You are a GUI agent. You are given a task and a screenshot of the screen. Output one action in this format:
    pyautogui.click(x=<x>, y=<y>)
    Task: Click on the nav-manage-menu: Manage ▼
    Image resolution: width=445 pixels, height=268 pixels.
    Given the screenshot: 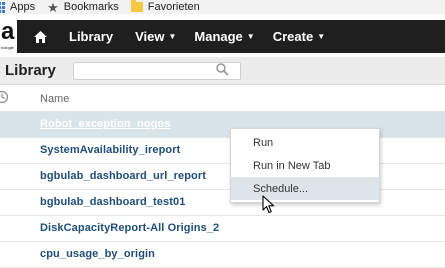 What is the action you would take?
    pyautogui.click(x=224, y=36)
    